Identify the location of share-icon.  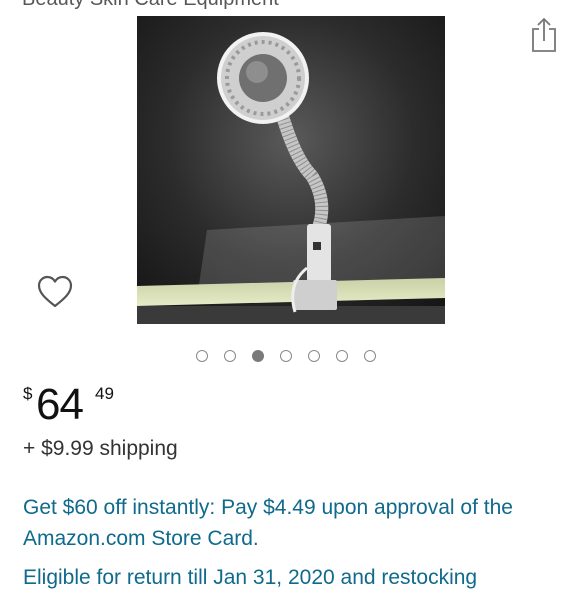
(544, 34).